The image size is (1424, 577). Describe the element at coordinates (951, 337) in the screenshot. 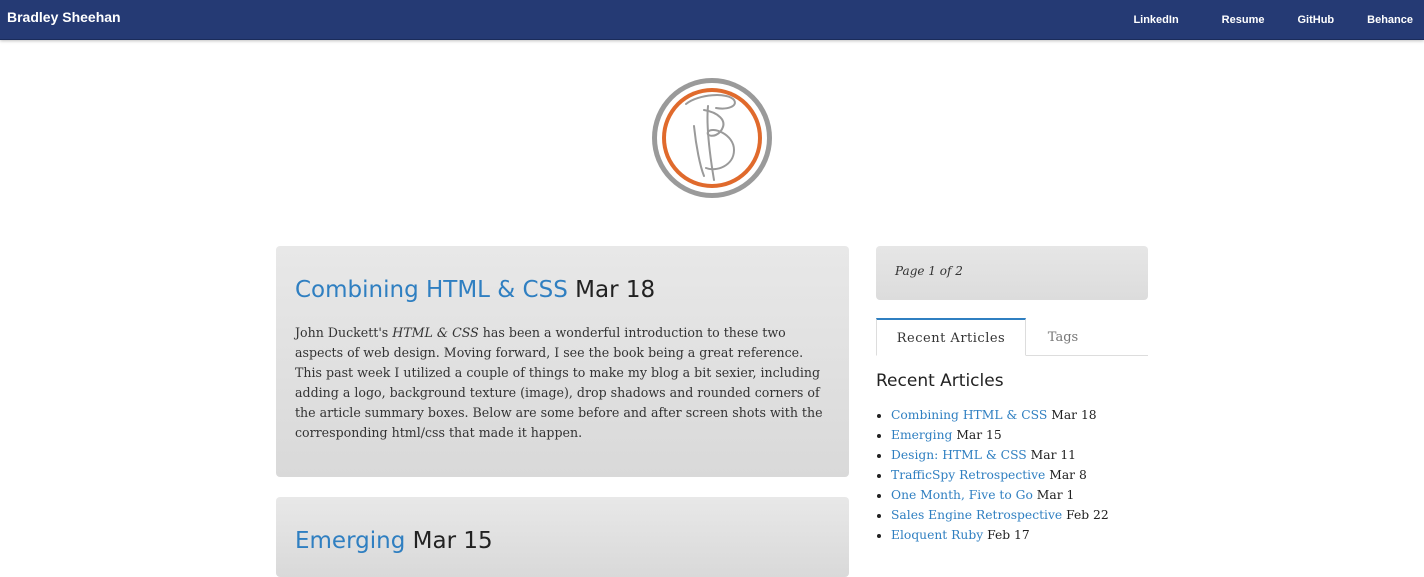

I see `tab-recent-articles: Recent Articles` at that location.